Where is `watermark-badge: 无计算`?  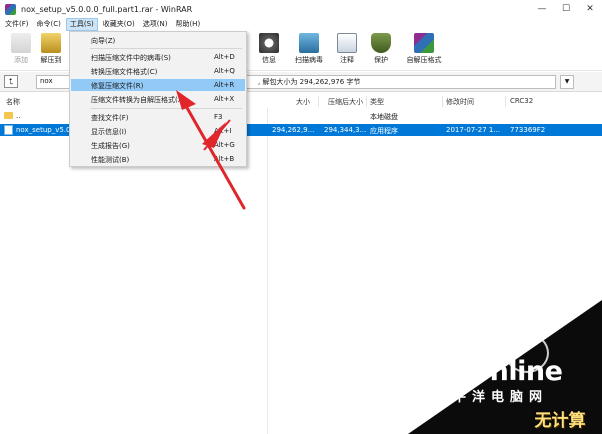 watermark-badge: 无计算 is located at coordinates (560, 418).